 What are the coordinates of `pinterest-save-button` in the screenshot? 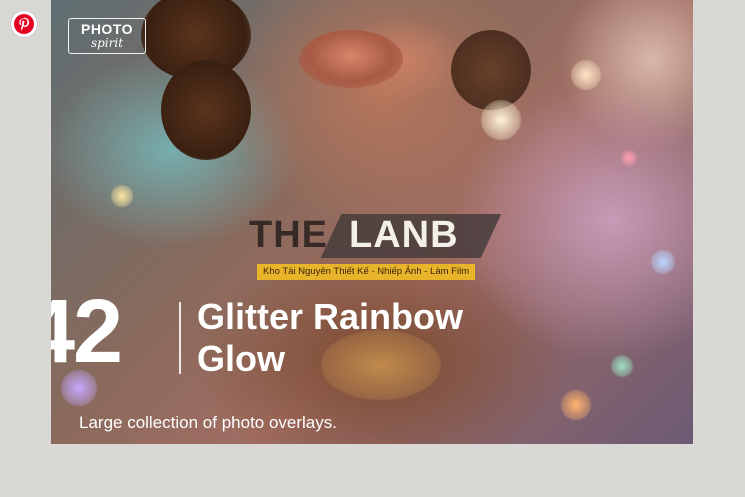 It's located at (24, 24).